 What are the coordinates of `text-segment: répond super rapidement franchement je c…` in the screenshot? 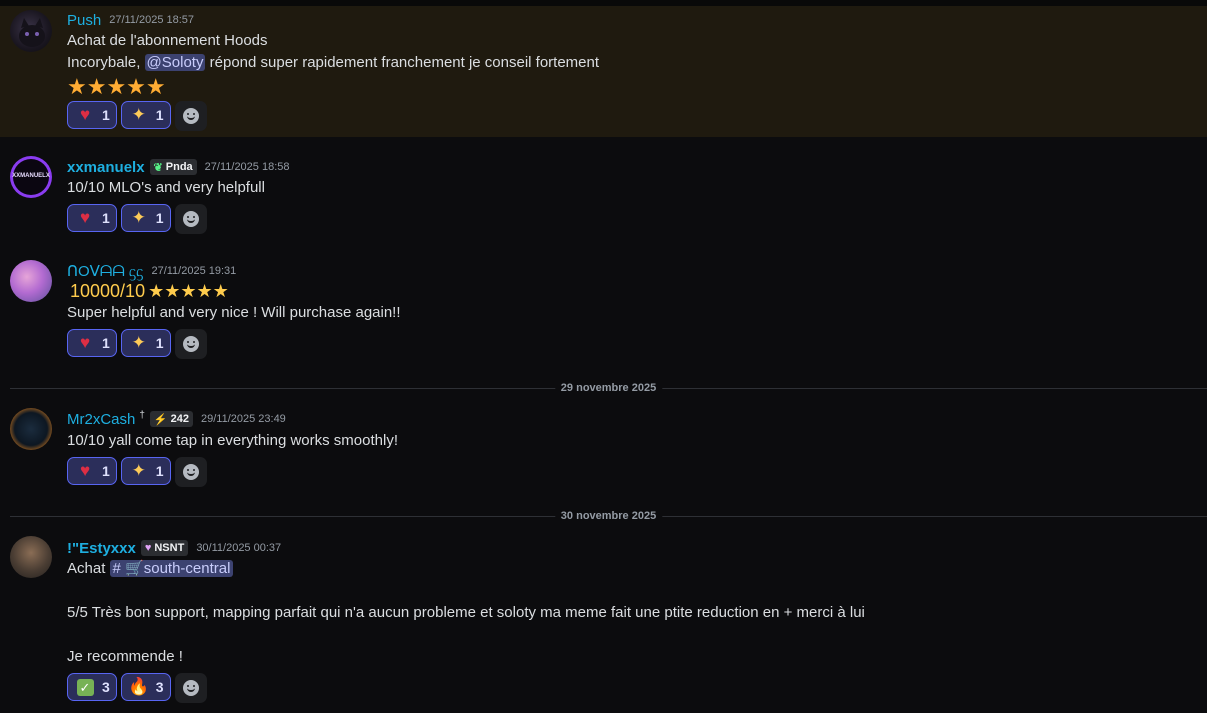 It's located at (402, 62).